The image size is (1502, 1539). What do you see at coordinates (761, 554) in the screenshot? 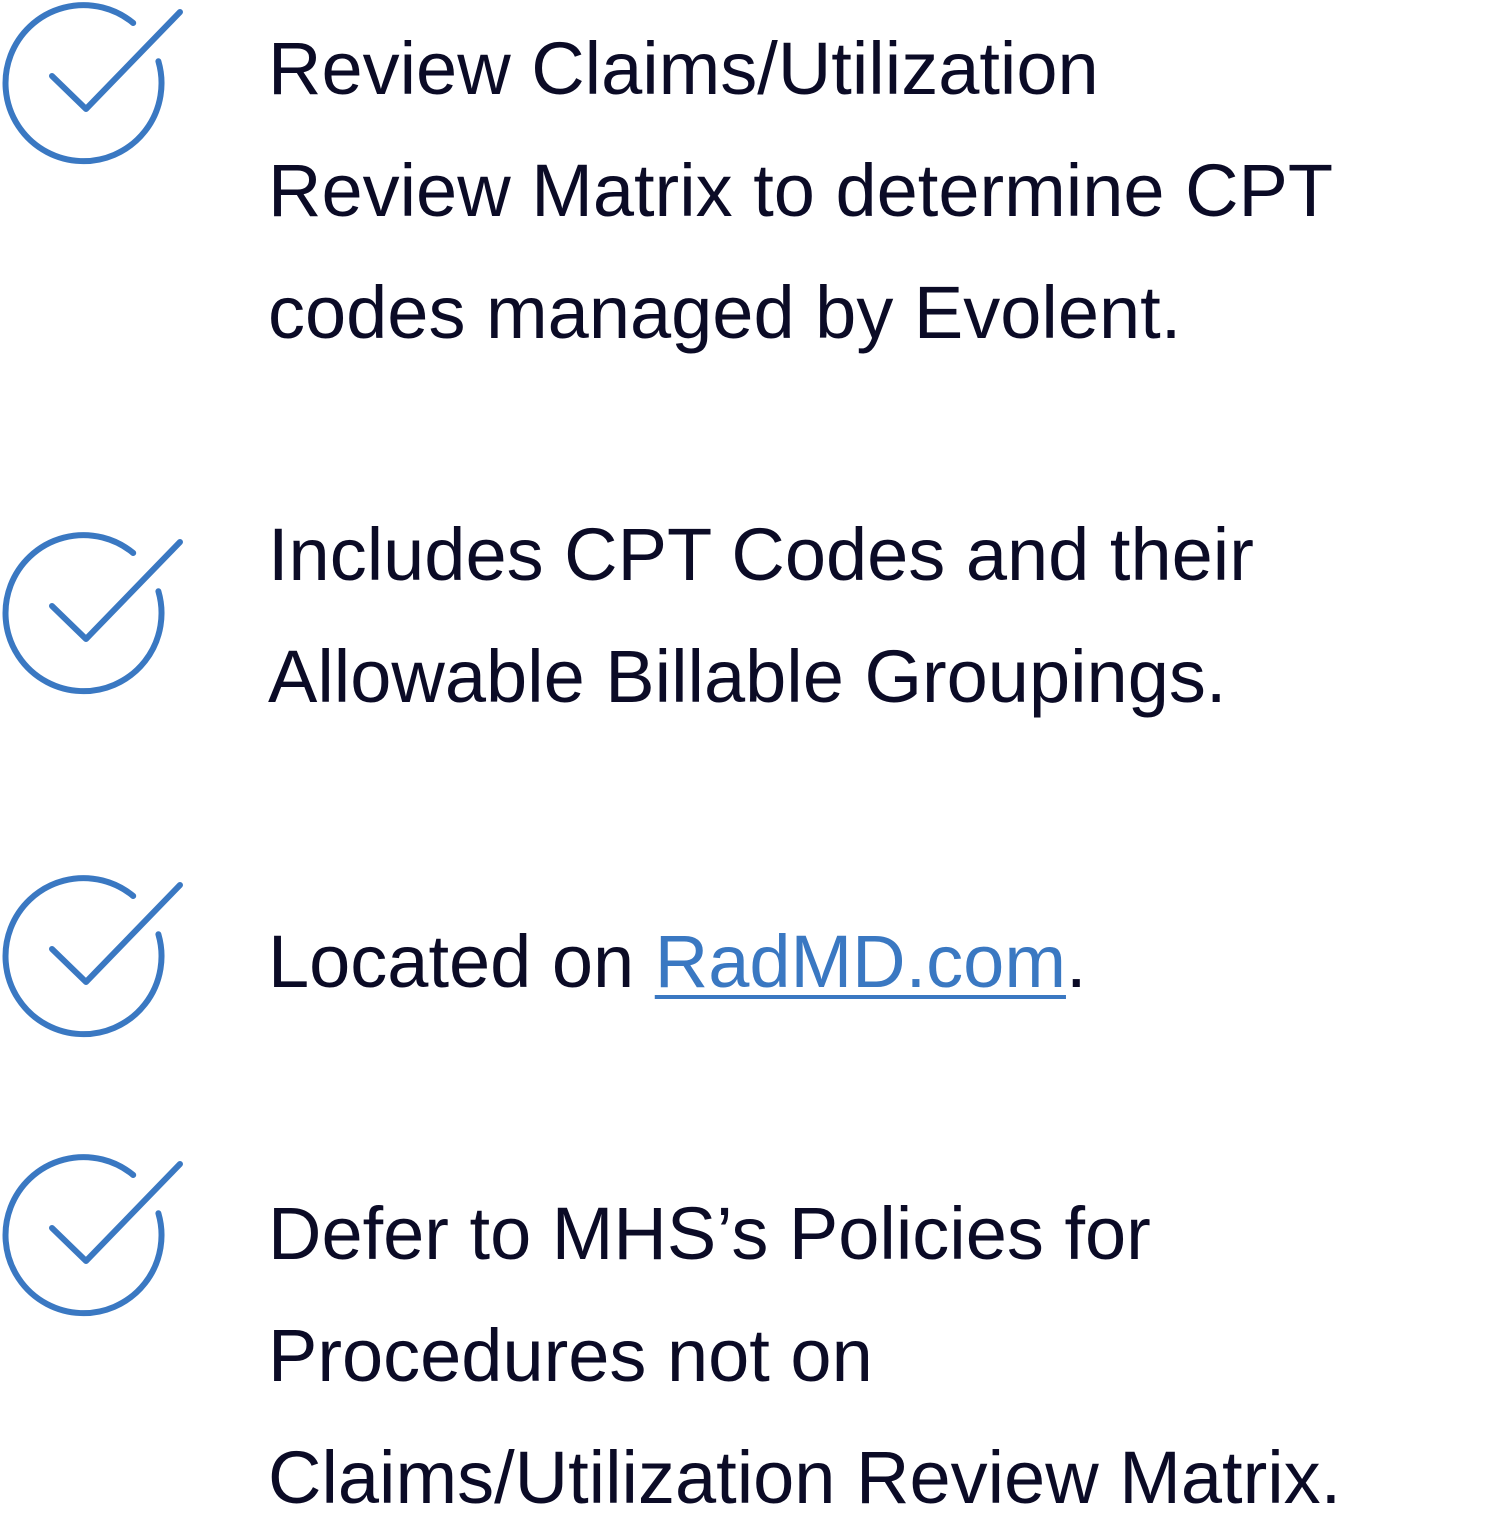
I see `text-line: Includes CPT Codes and their` at bounding box center [761, 554].